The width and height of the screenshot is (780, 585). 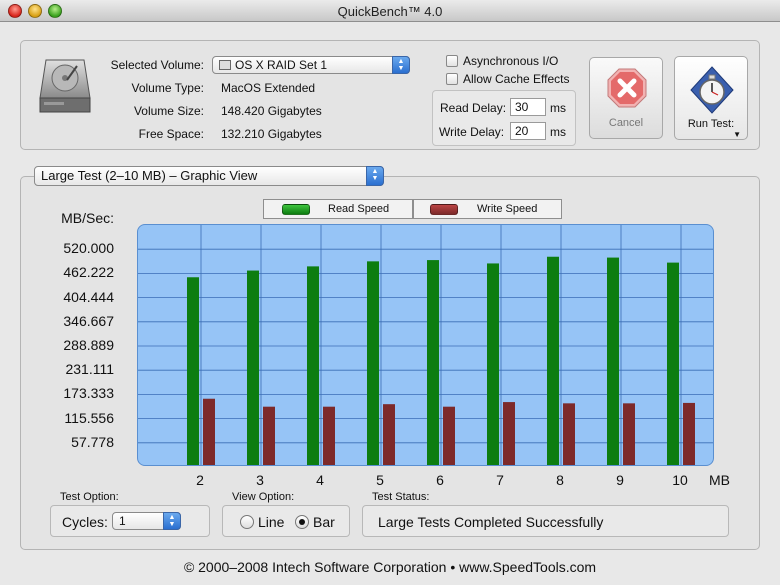 I want to click on cancel-stop-icon, so click(x=627, y=88).